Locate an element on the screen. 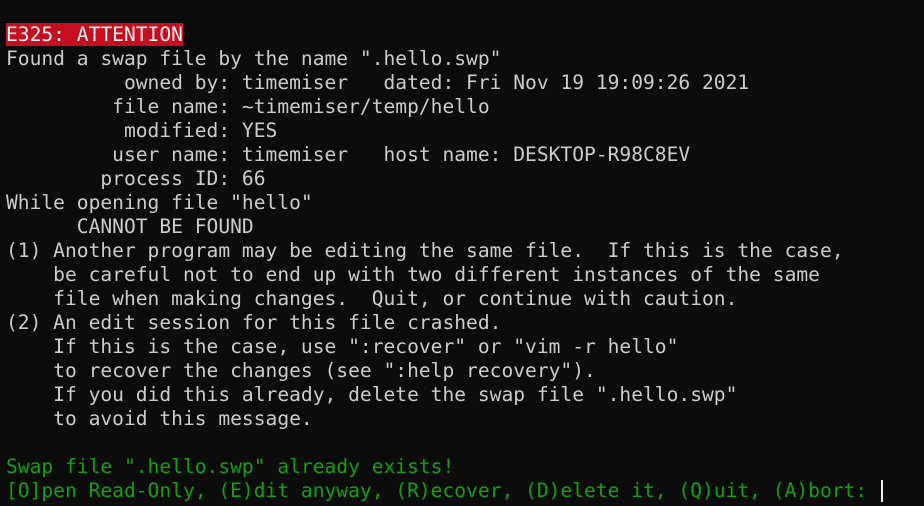 The width and height of the screenshot is (924, 506). error-code-label: E325: ATTENTION is located at coordinates (94, 34).